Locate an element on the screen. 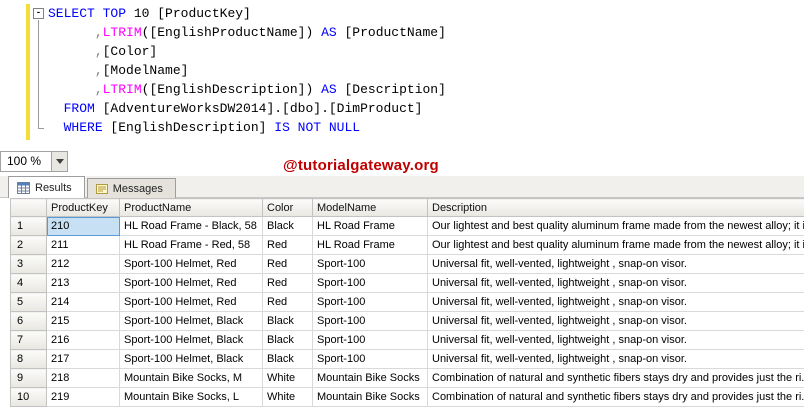  grid-cell: HL Road Frame - Red, 58 is located at coordinates (191, 245).